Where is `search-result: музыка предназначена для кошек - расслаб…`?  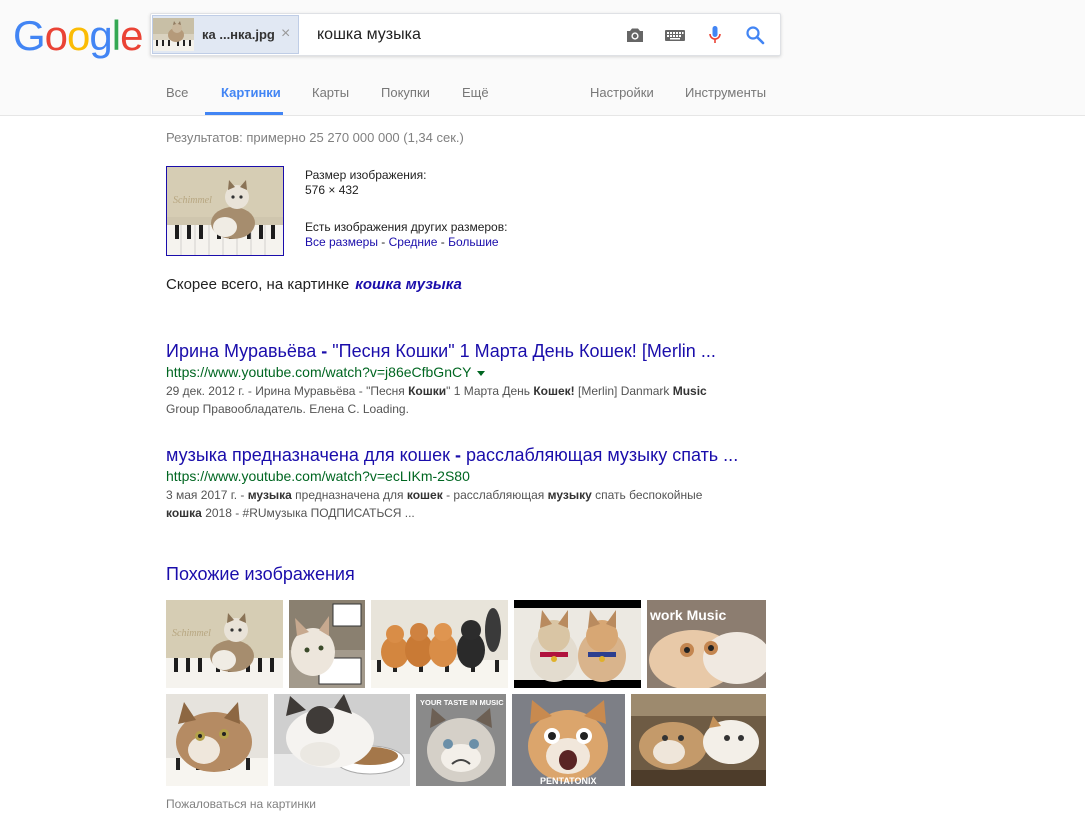 search-result: музыка предназначена для кошек - расслаб… is located at coordinates (466, 483).